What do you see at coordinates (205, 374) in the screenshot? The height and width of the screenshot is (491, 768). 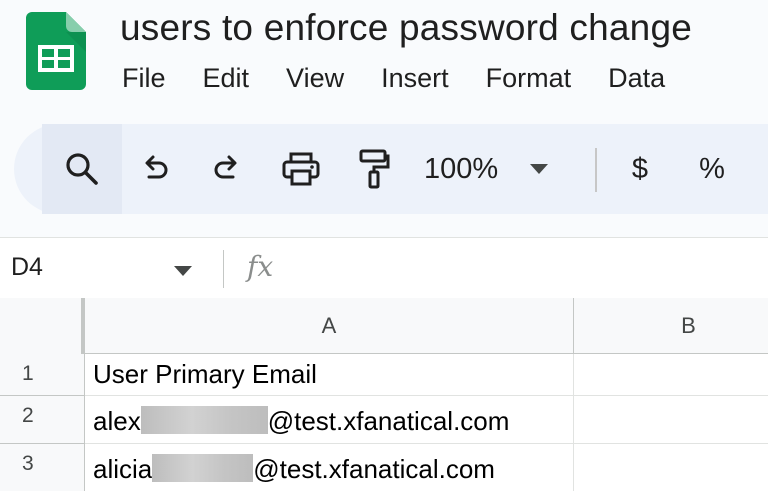 I see `cell-text: User Primary Email` at bounding box center [205, 374].